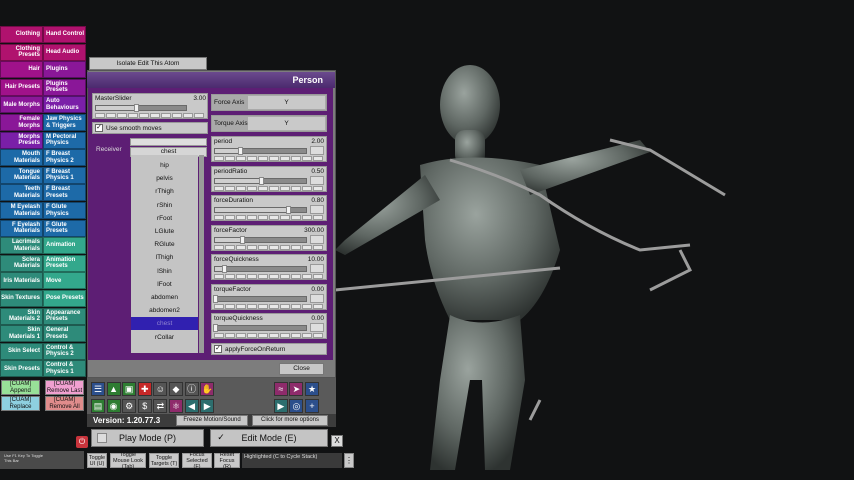 This screenshot has height=480, width=854. I want to click on receiver-list-item: abdomen, so click(164, 297).